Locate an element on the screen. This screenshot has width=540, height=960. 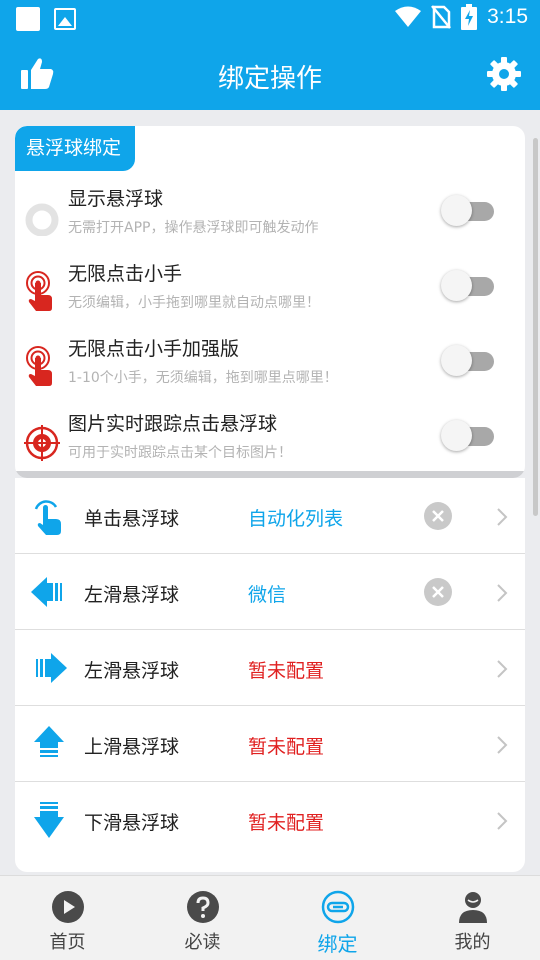
binding-row-swipe-right: 左滑悬浮球 暂未配置 is located at coordinates (270, 668).